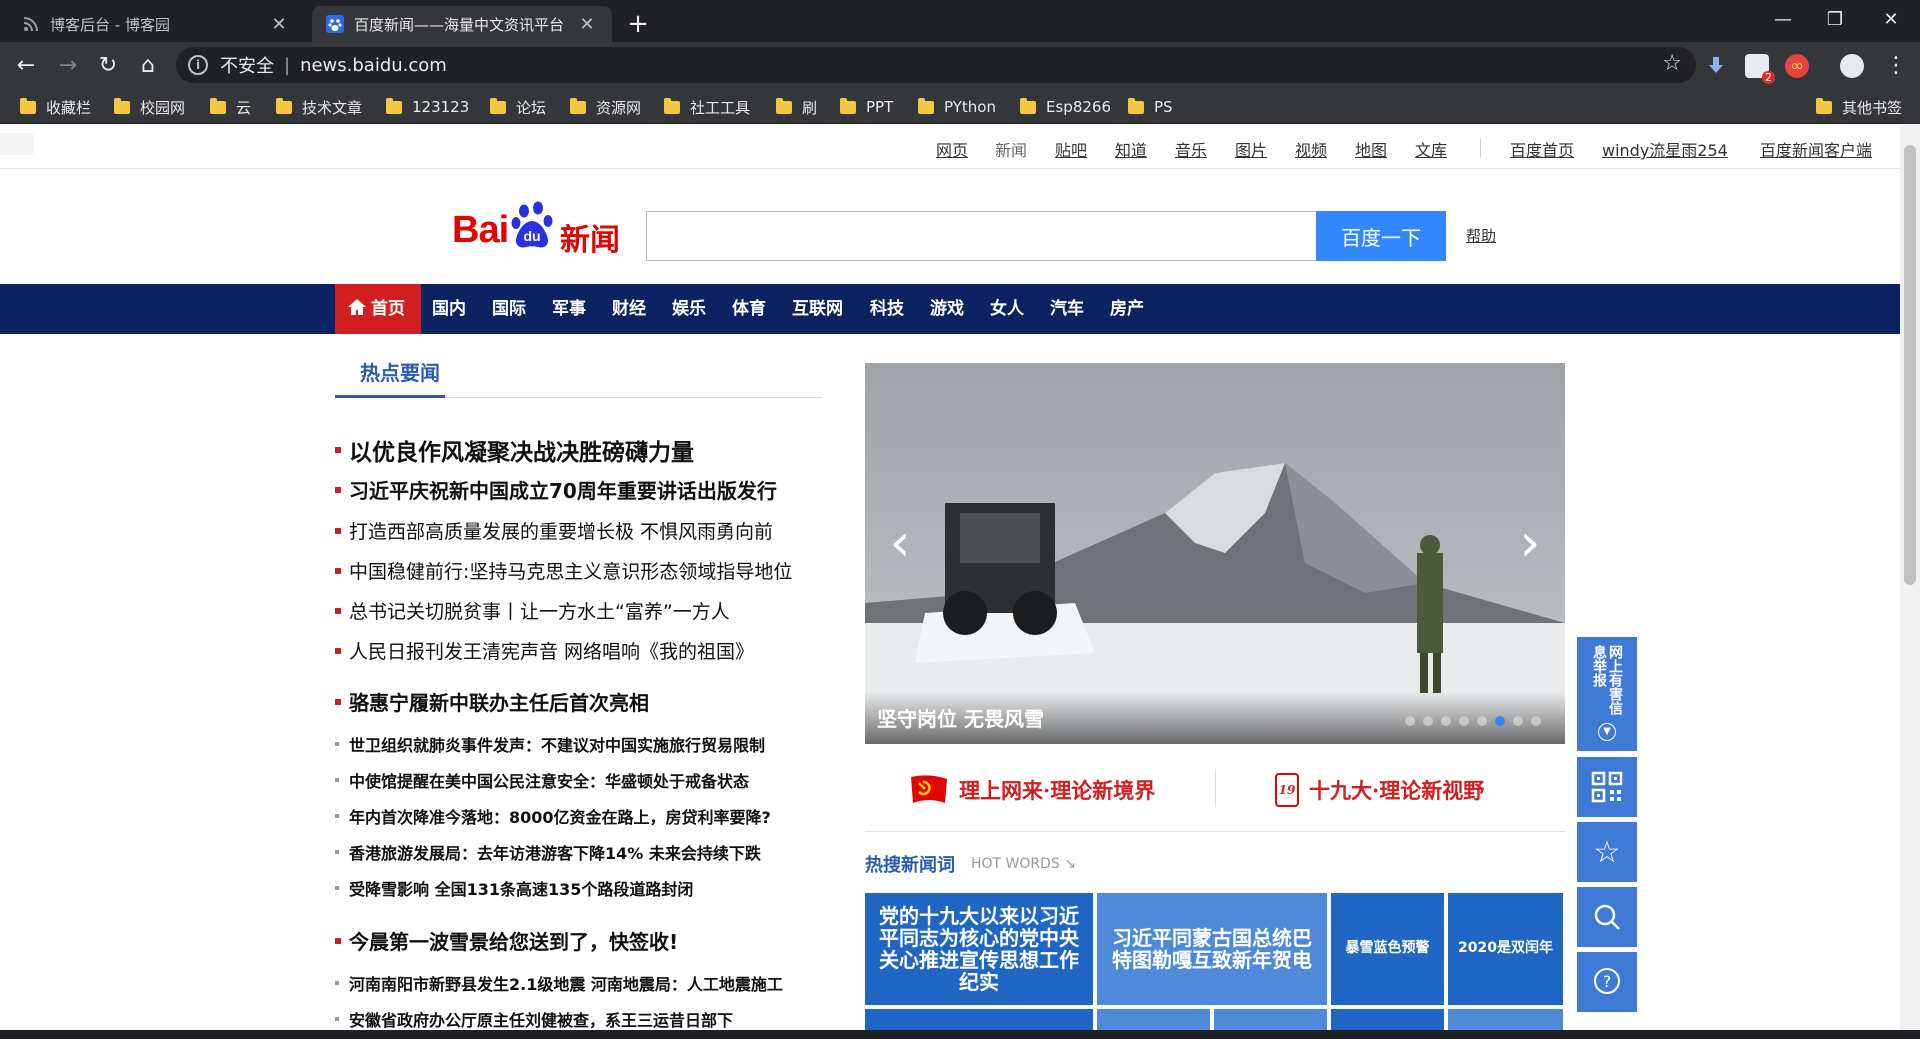 This screenshot has height=1039, width=1920. I want to click on news-headline: 人民日报刊发王清宪声音 网络唱响《我的祖国》, so click(544, 650).